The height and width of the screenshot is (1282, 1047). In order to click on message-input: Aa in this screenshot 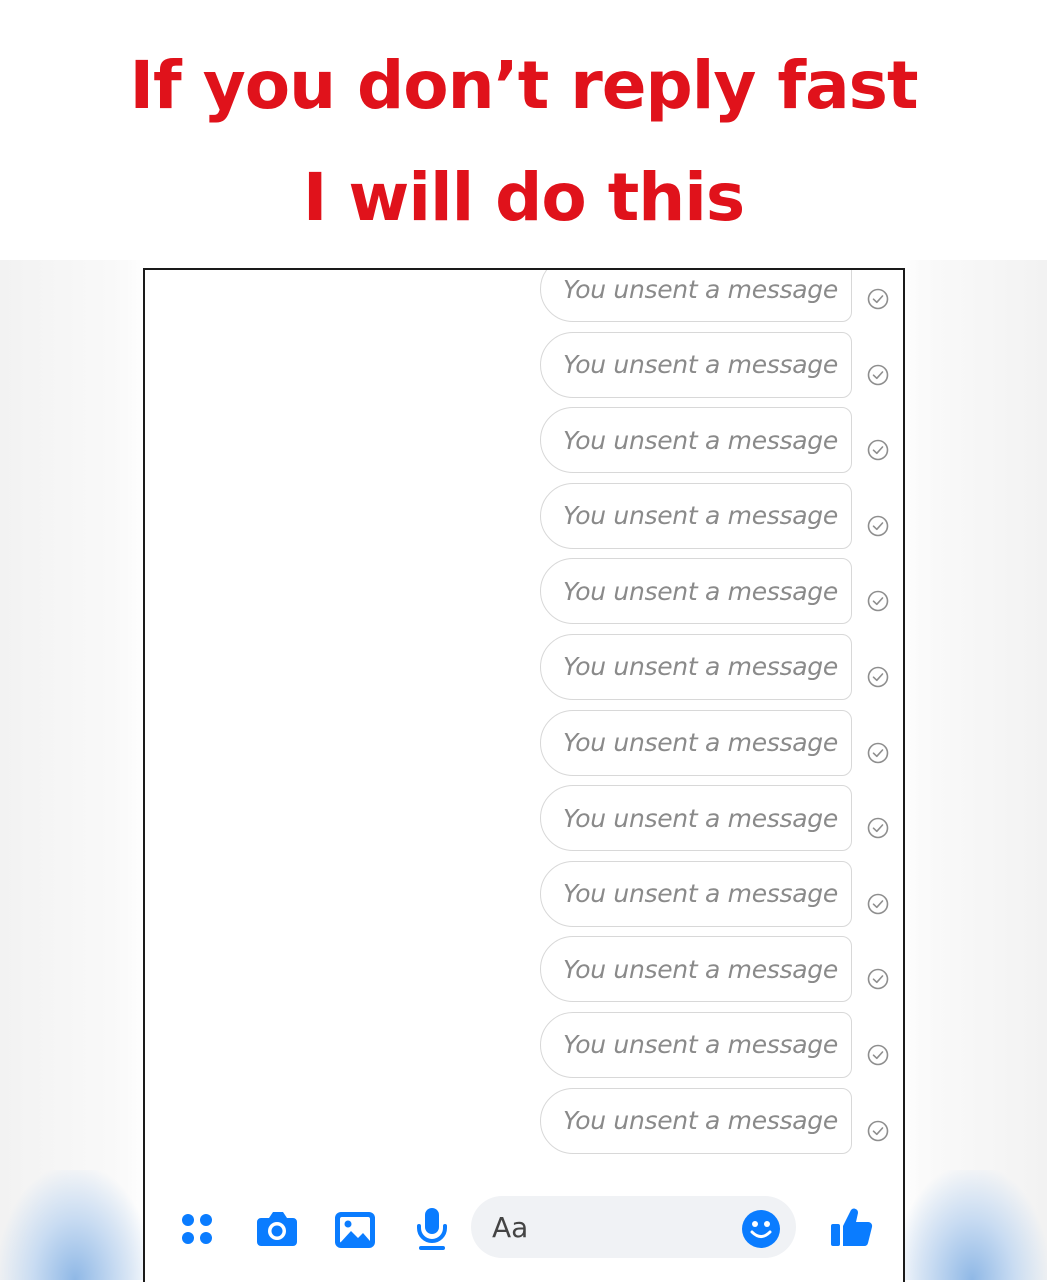, I will do `click(633, 1227)`.